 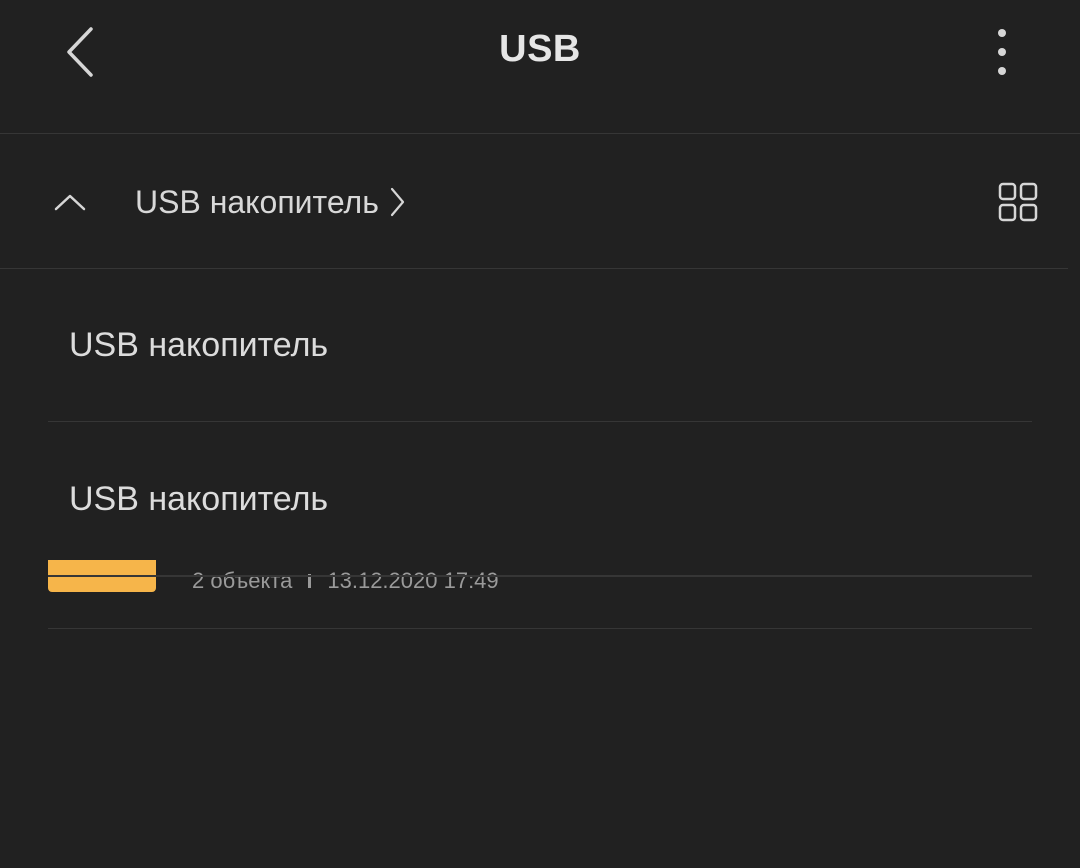 What do you see at coordinates (397, 202) in the screenshot?
I see `chevron-right-icon` at bounding box center [397, 202].